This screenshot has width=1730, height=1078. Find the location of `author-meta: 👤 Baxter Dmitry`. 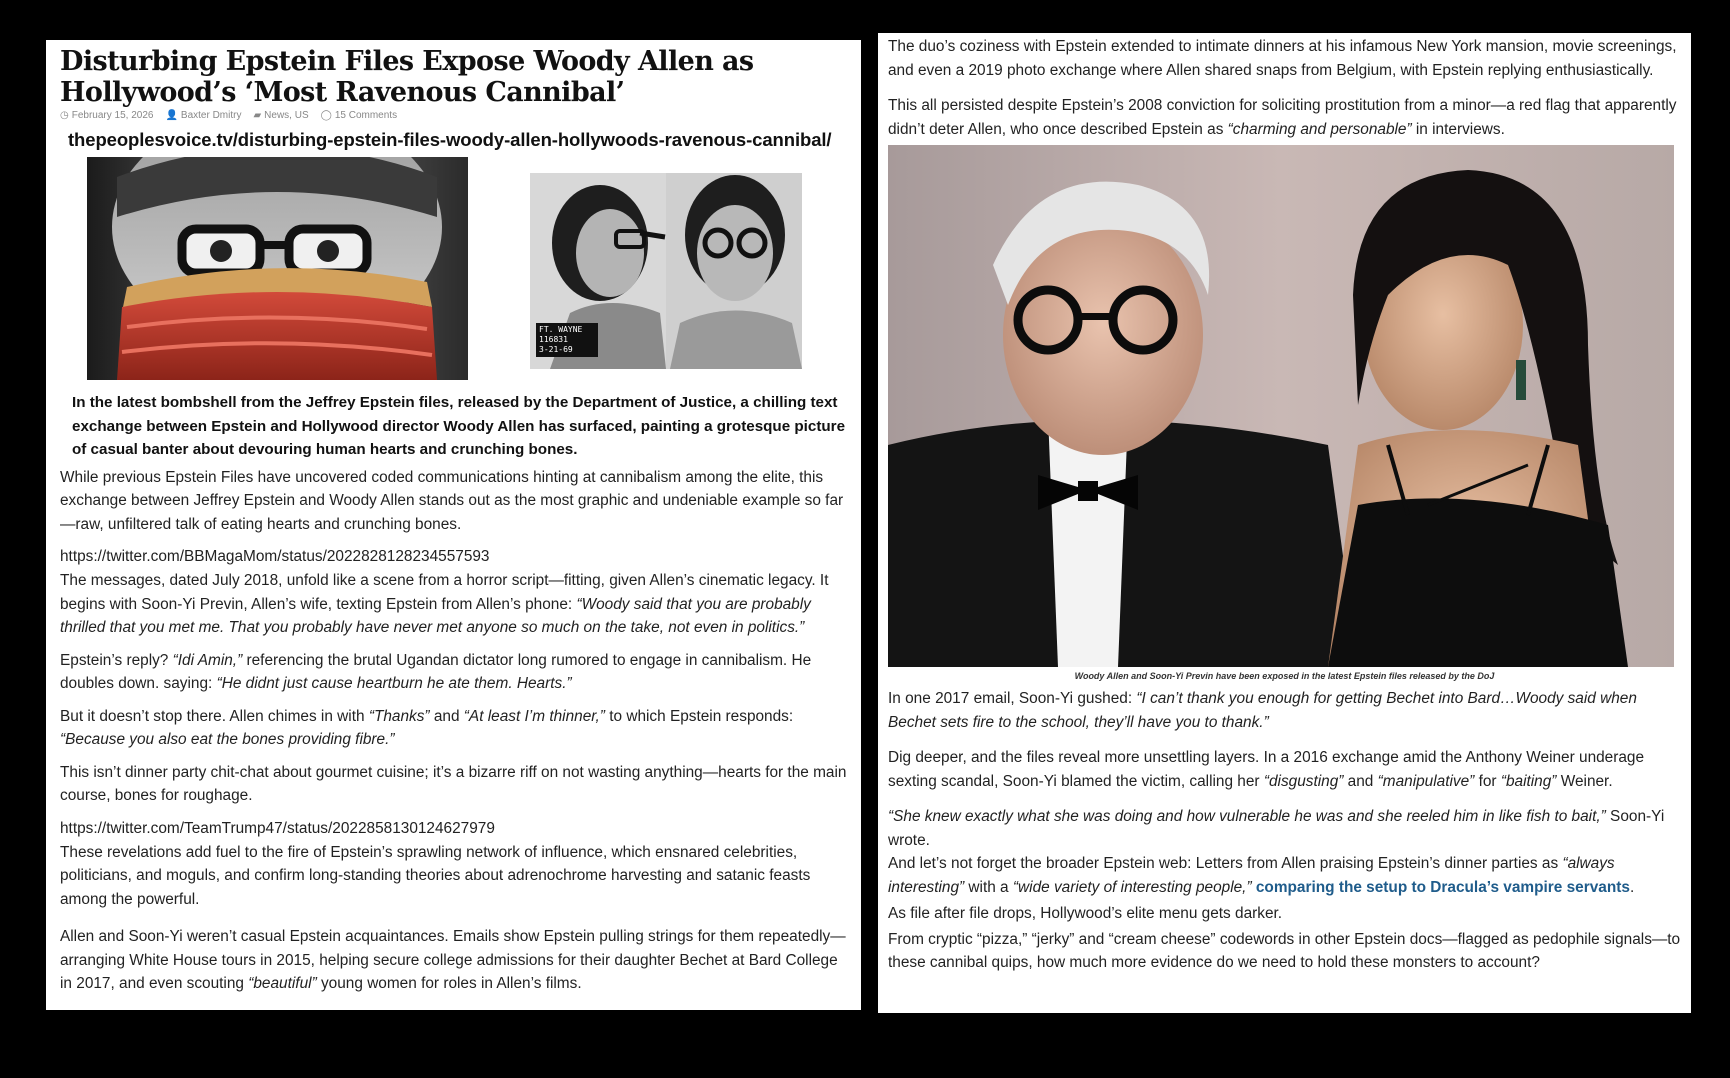

author-meta: 👤 Baxter Dmitry is located at coordinates (203, 115).